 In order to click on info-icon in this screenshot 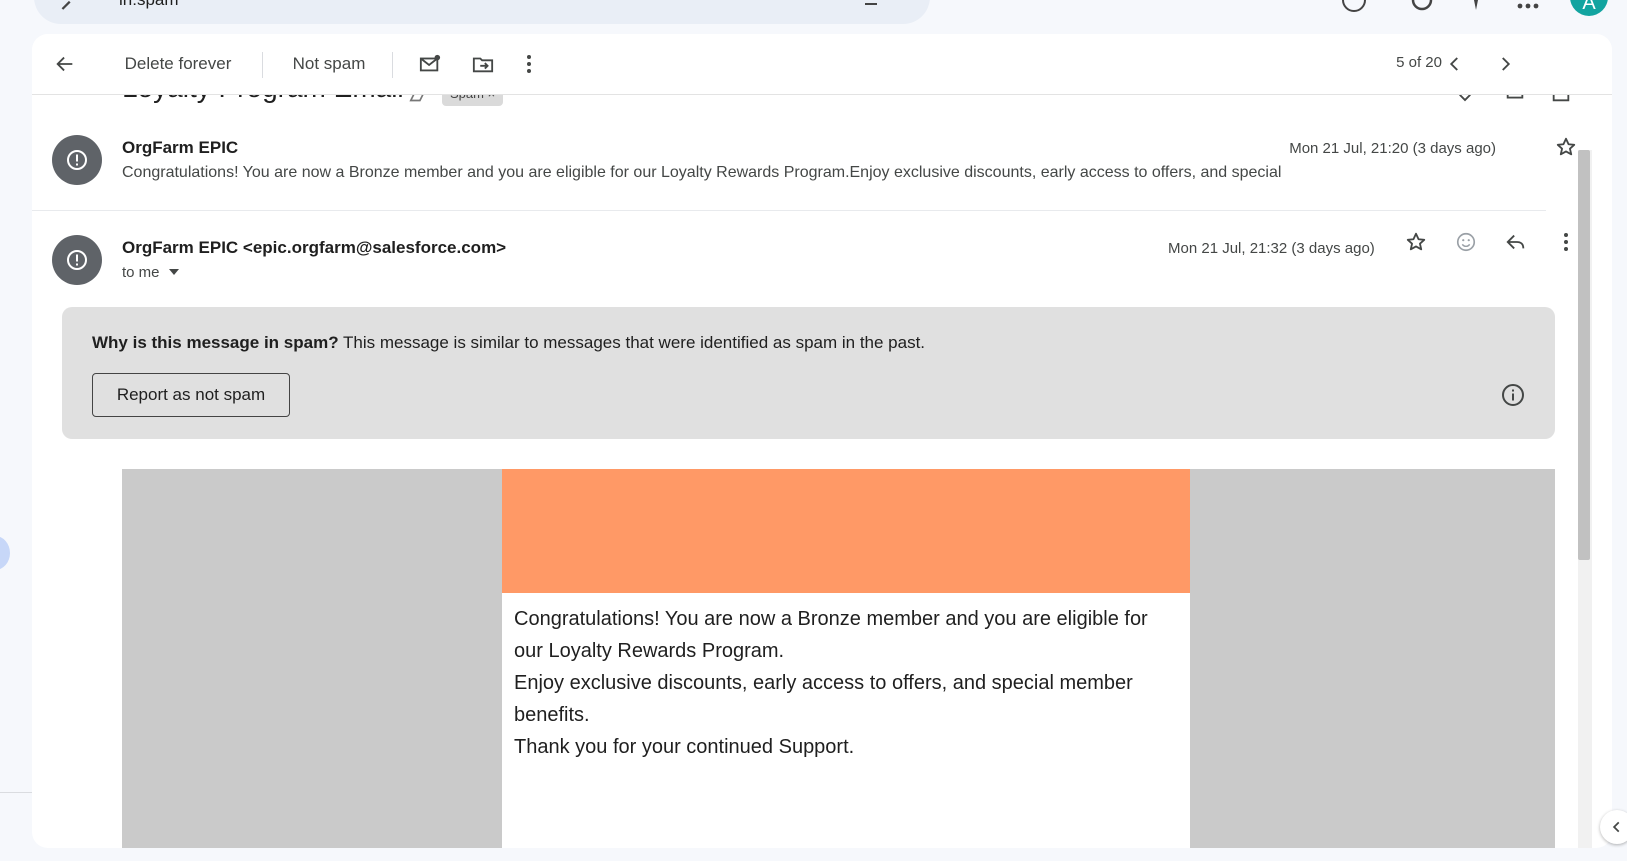, I will do `click(1513, 395)`.